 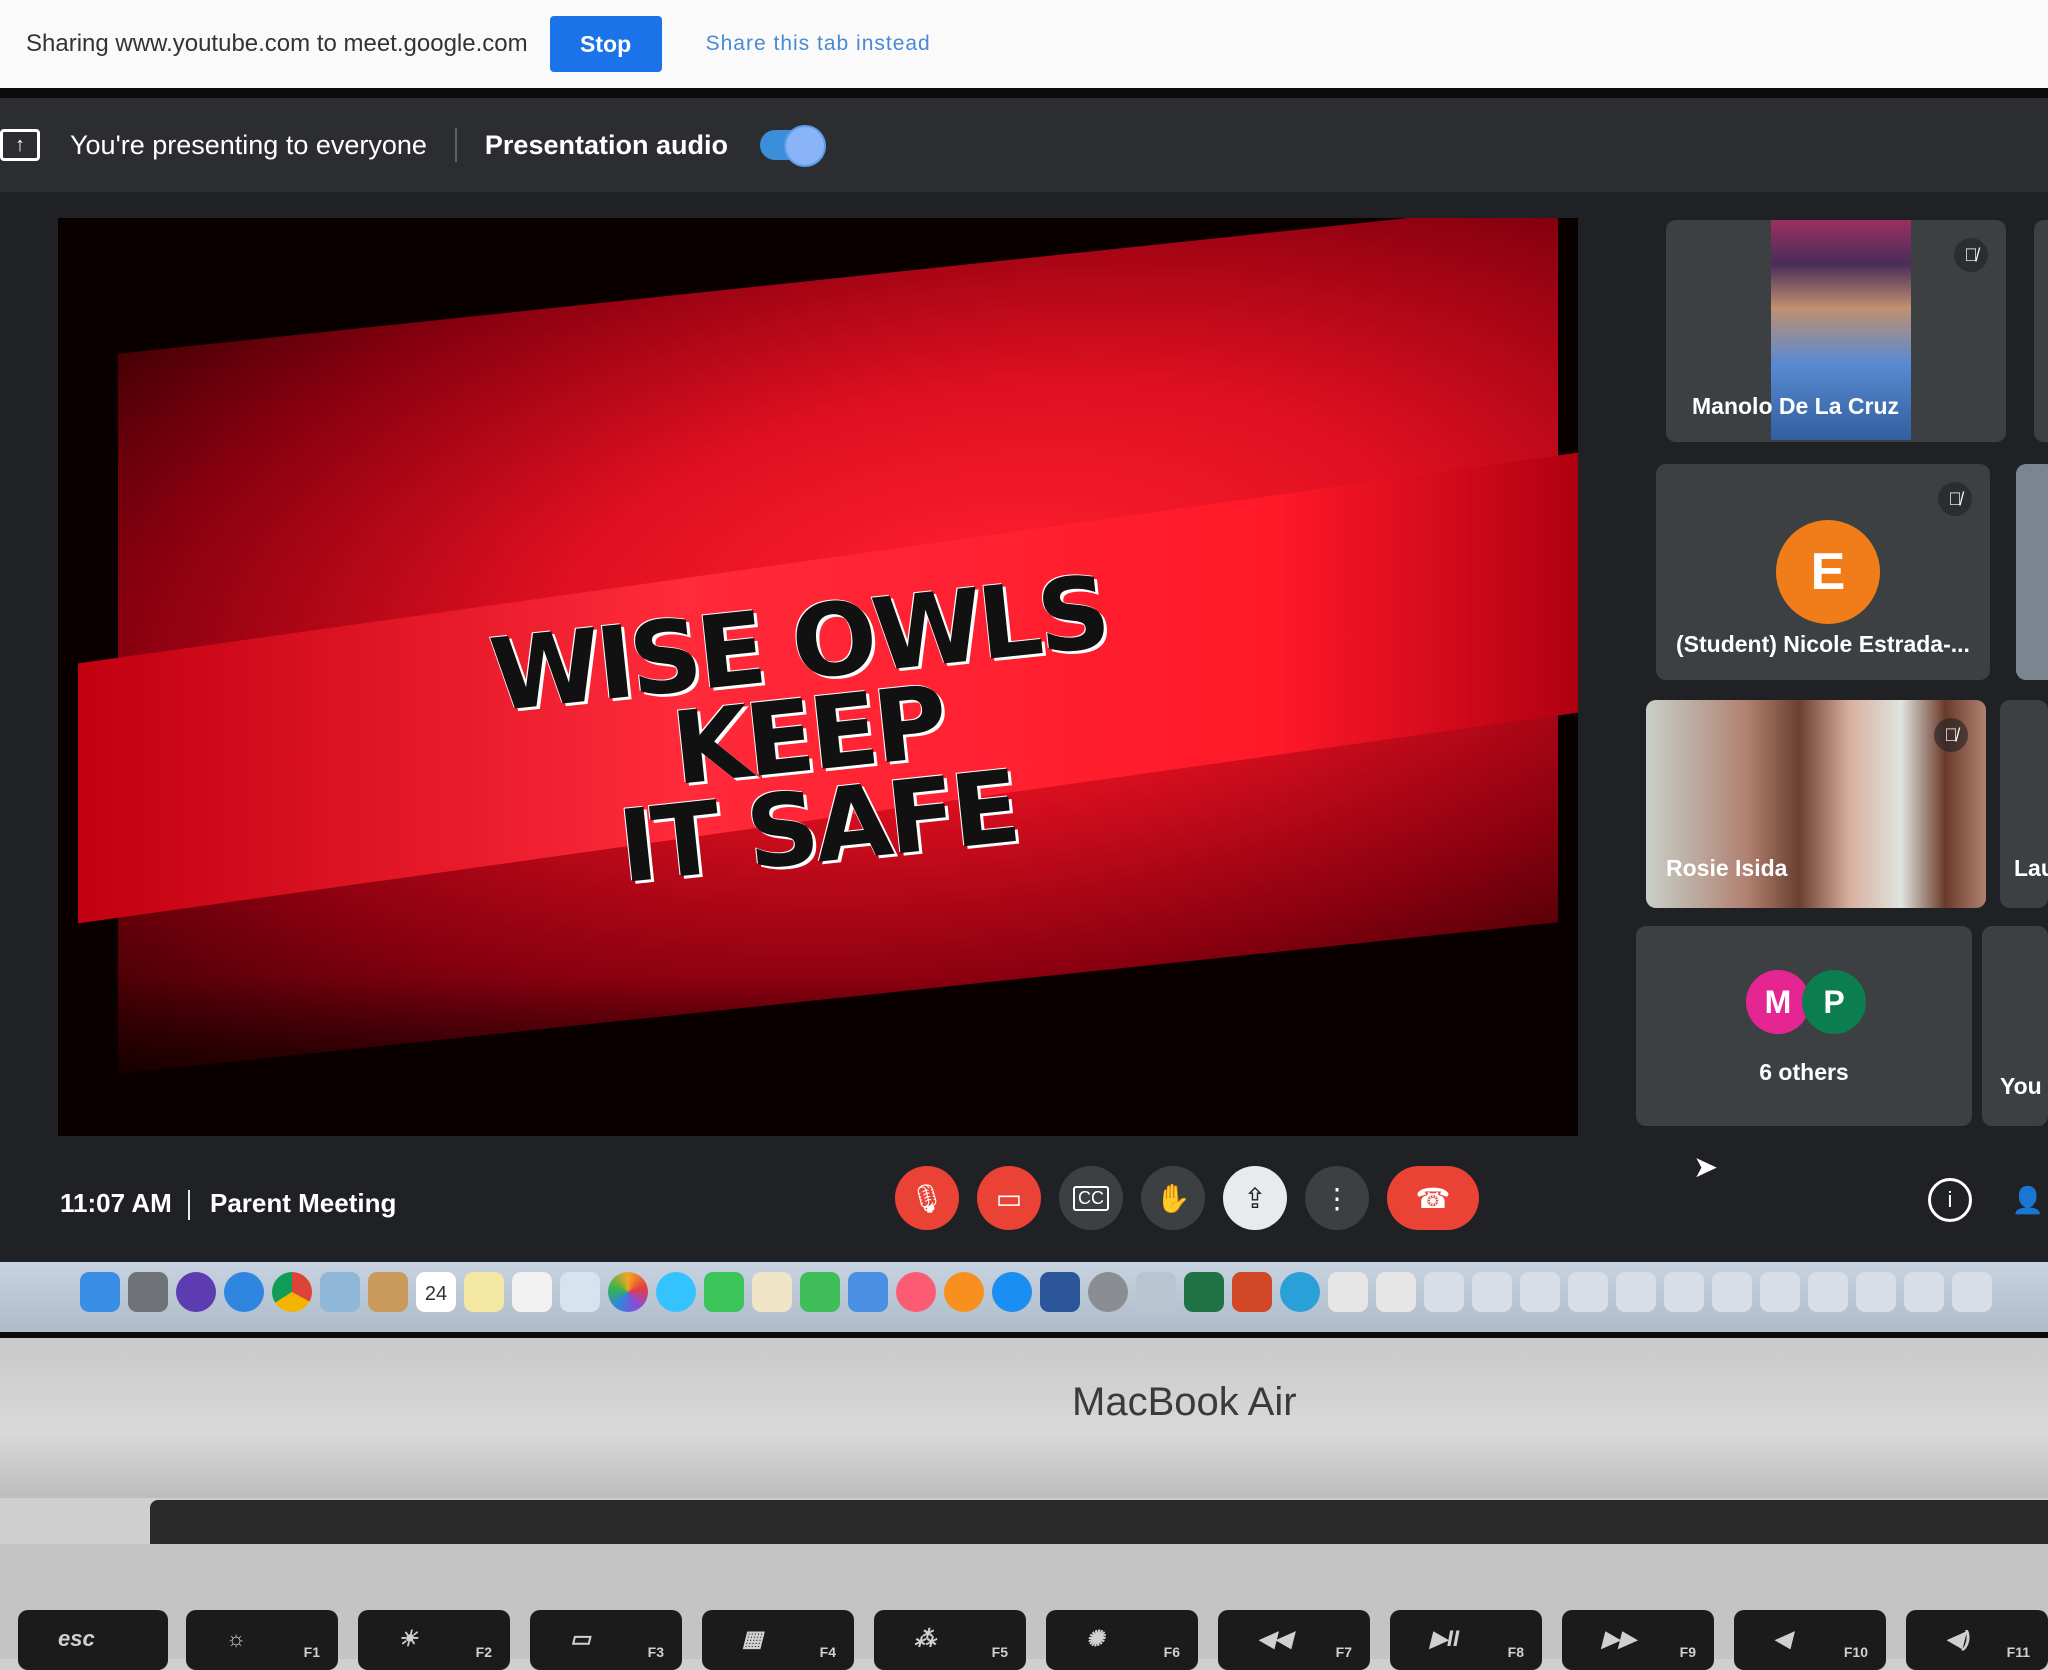 What do you see at coordinates (1294, 1640) in the screenshot?
I see `key-f7: ◀◀ F7` at bounding box center [1294, 1640].